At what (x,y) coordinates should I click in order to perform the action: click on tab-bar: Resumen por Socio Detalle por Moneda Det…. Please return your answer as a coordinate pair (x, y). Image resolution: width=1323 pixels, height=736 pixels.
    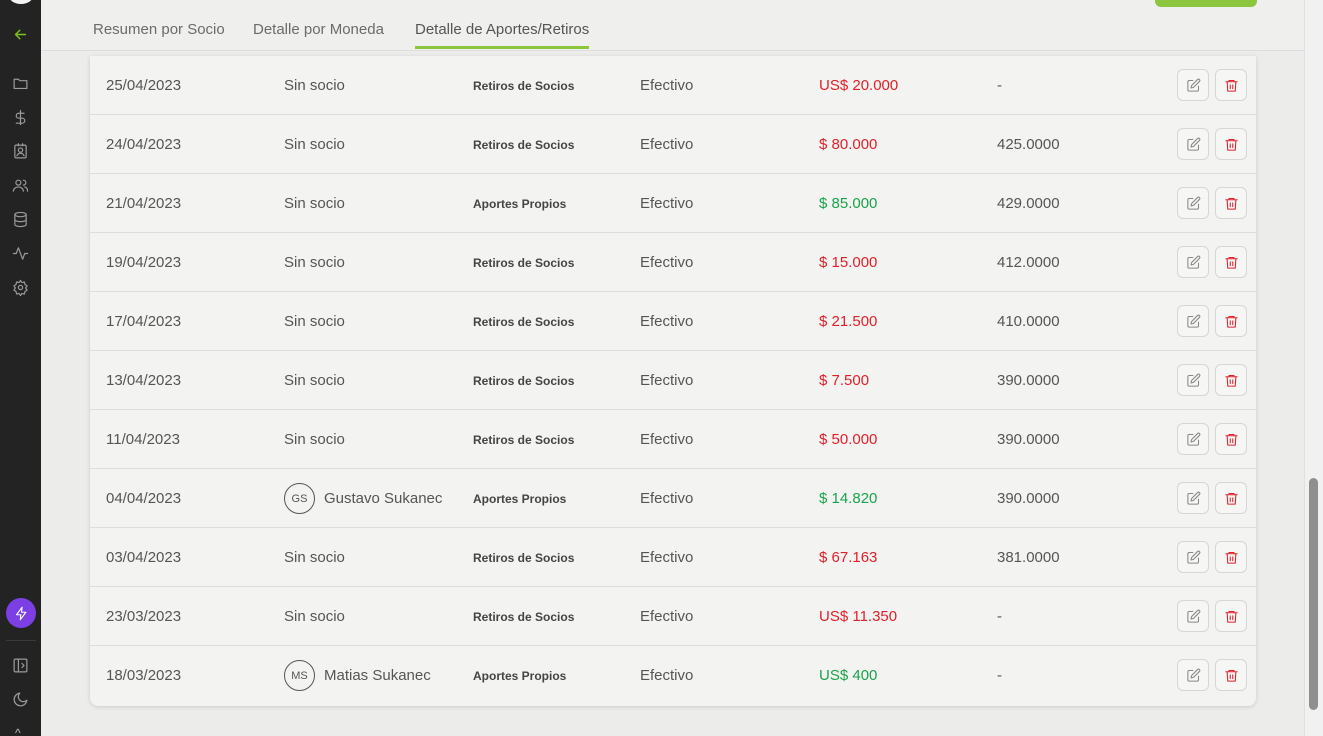
    Looking at the image, I should click on (672, 25).